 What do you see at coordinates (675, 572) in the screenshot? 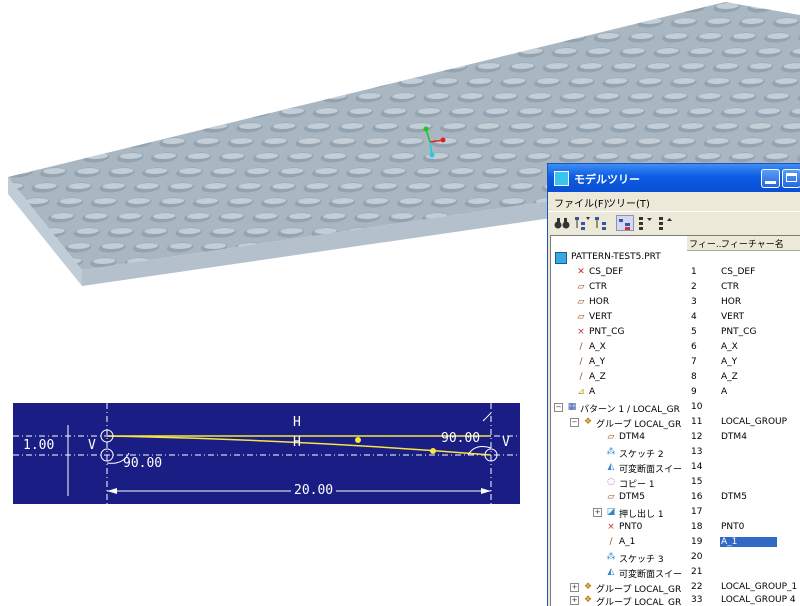
I see `tree-row-var-sweep-2: ◭ 可変断面スイー 21` at bounding box center [675, 572].